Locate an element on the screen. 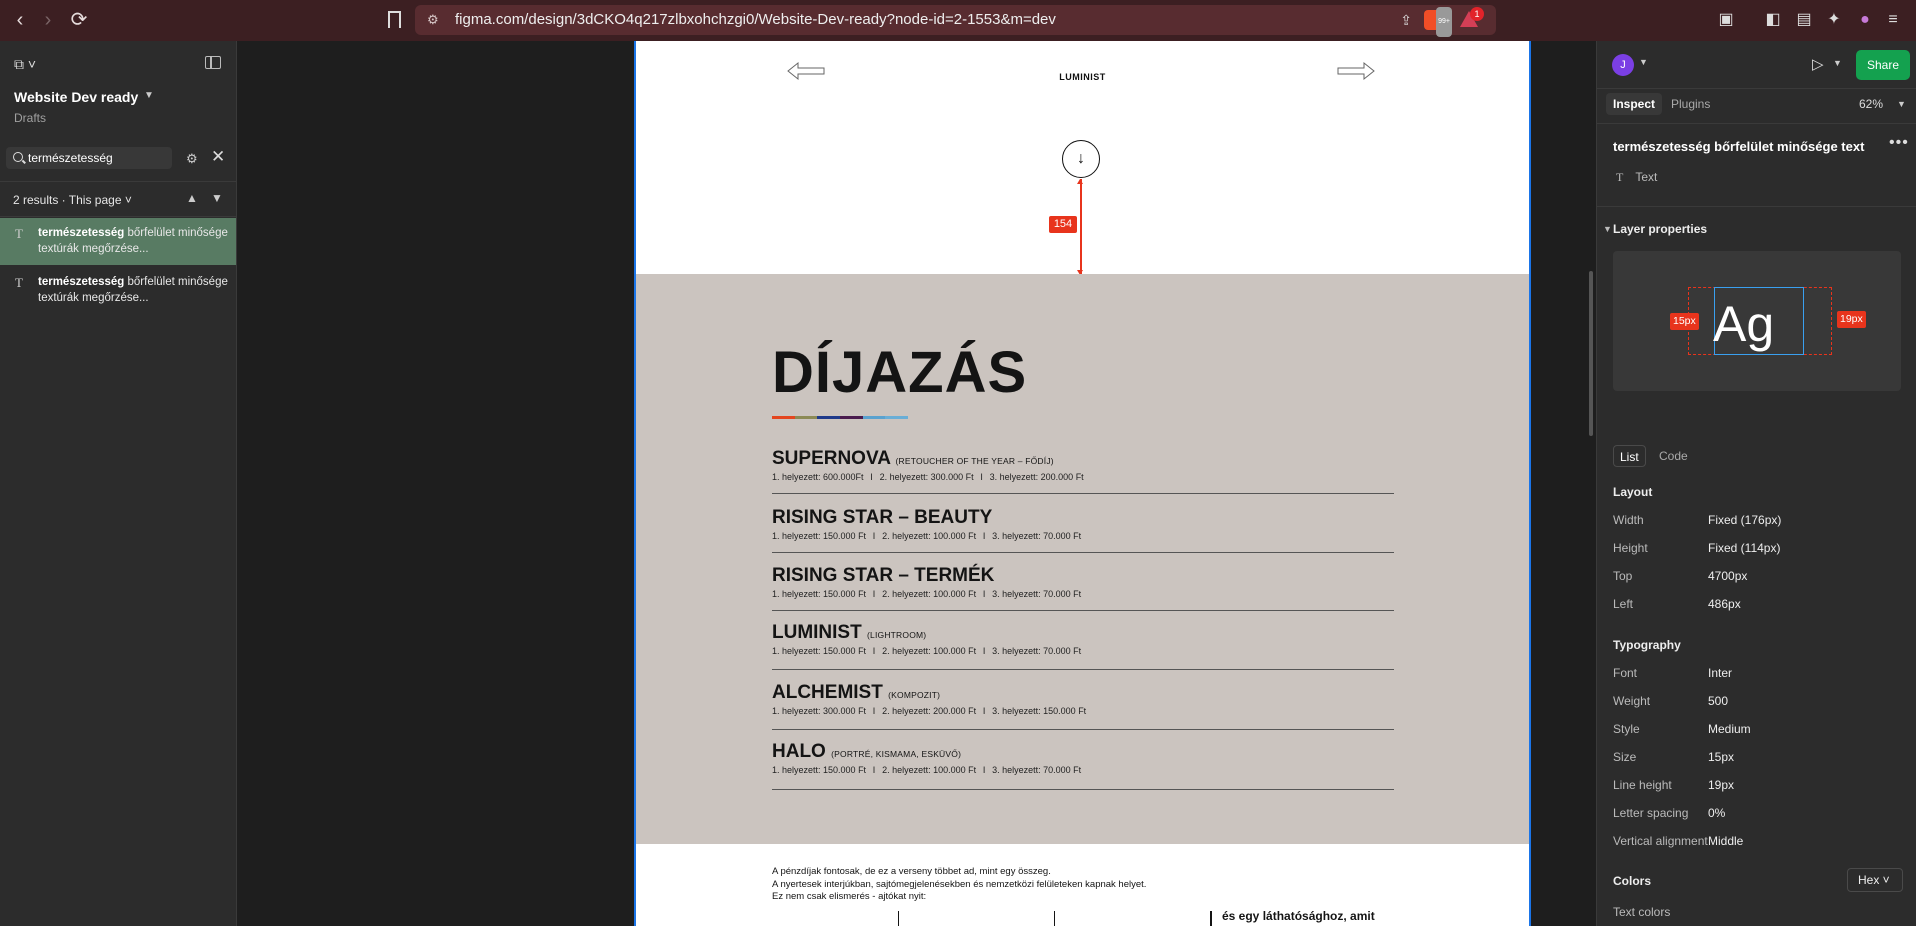  prop-value: 15px is located at coordinates (1721, 757).